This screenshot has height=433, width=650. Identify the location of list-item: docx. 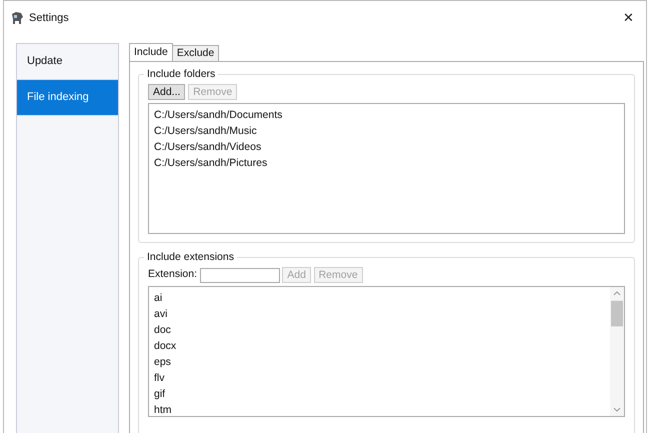
(379, 346).